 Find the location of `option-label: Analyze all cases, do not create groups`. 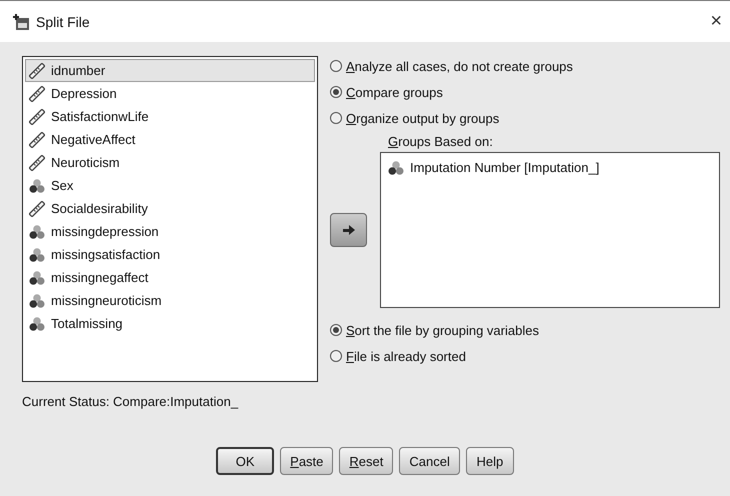

option-label: Analyze all cases, do not create groups is located at coordinates (459, 66).